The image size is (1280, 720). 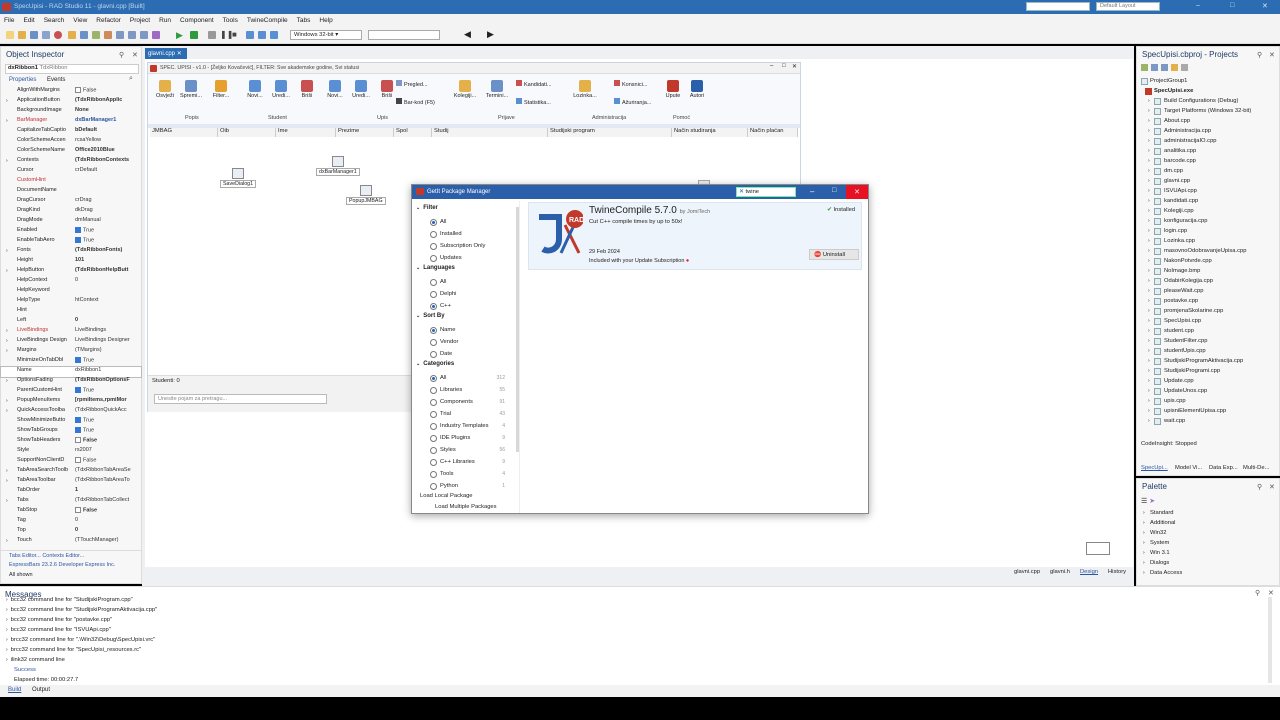 I want to click on property-value: rs2007, so click(x=105, y=450).